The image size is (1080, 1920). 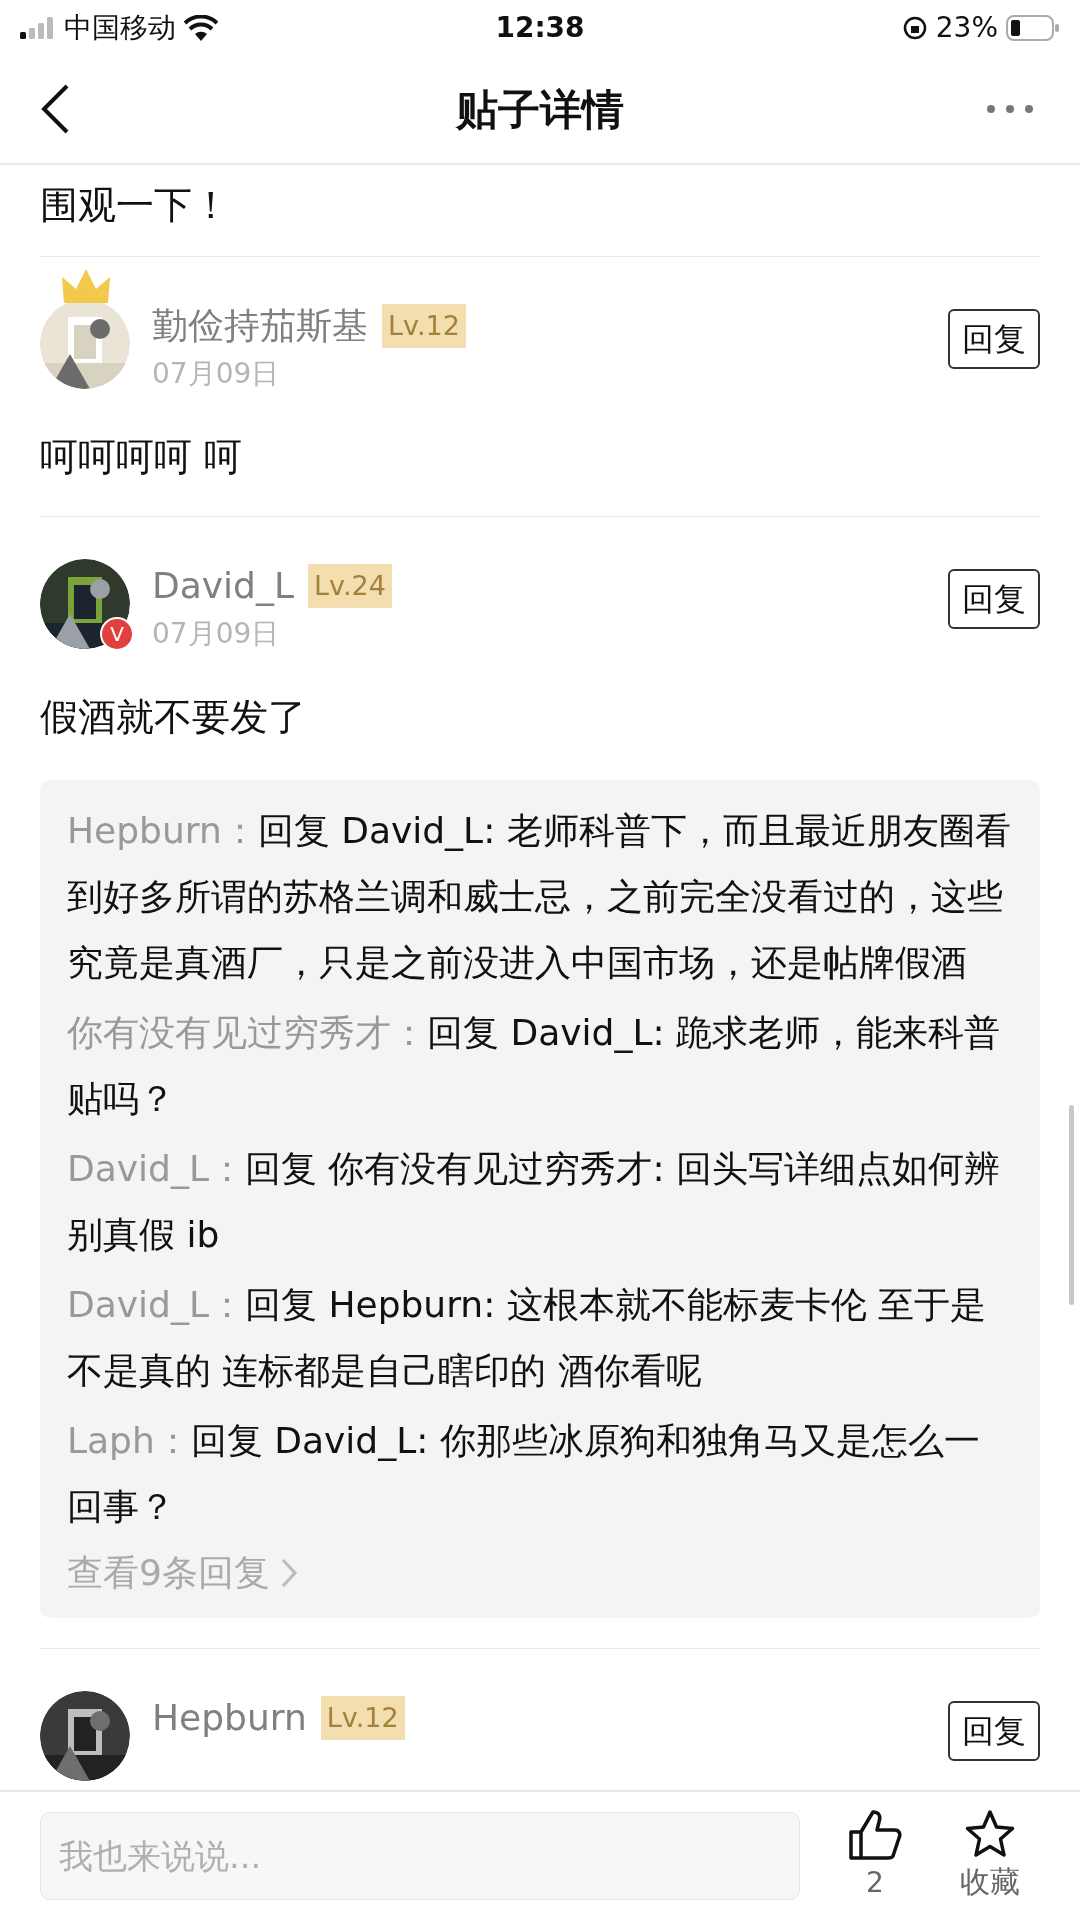 I want to click on favorite-button: 收藏, so click(x=990, y=1856).